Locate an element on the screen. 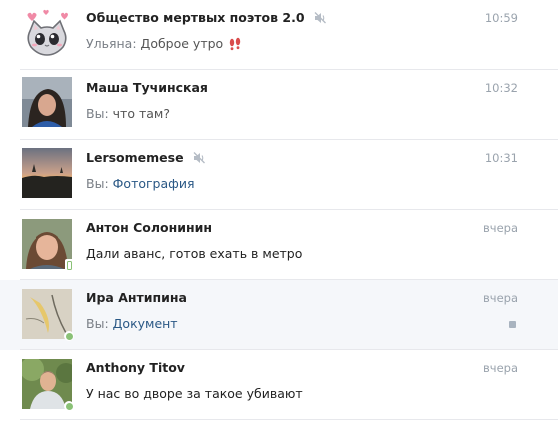  dialog-last-message: Дали аванс, готов ехать в метро is located at coordinates (194, 253).